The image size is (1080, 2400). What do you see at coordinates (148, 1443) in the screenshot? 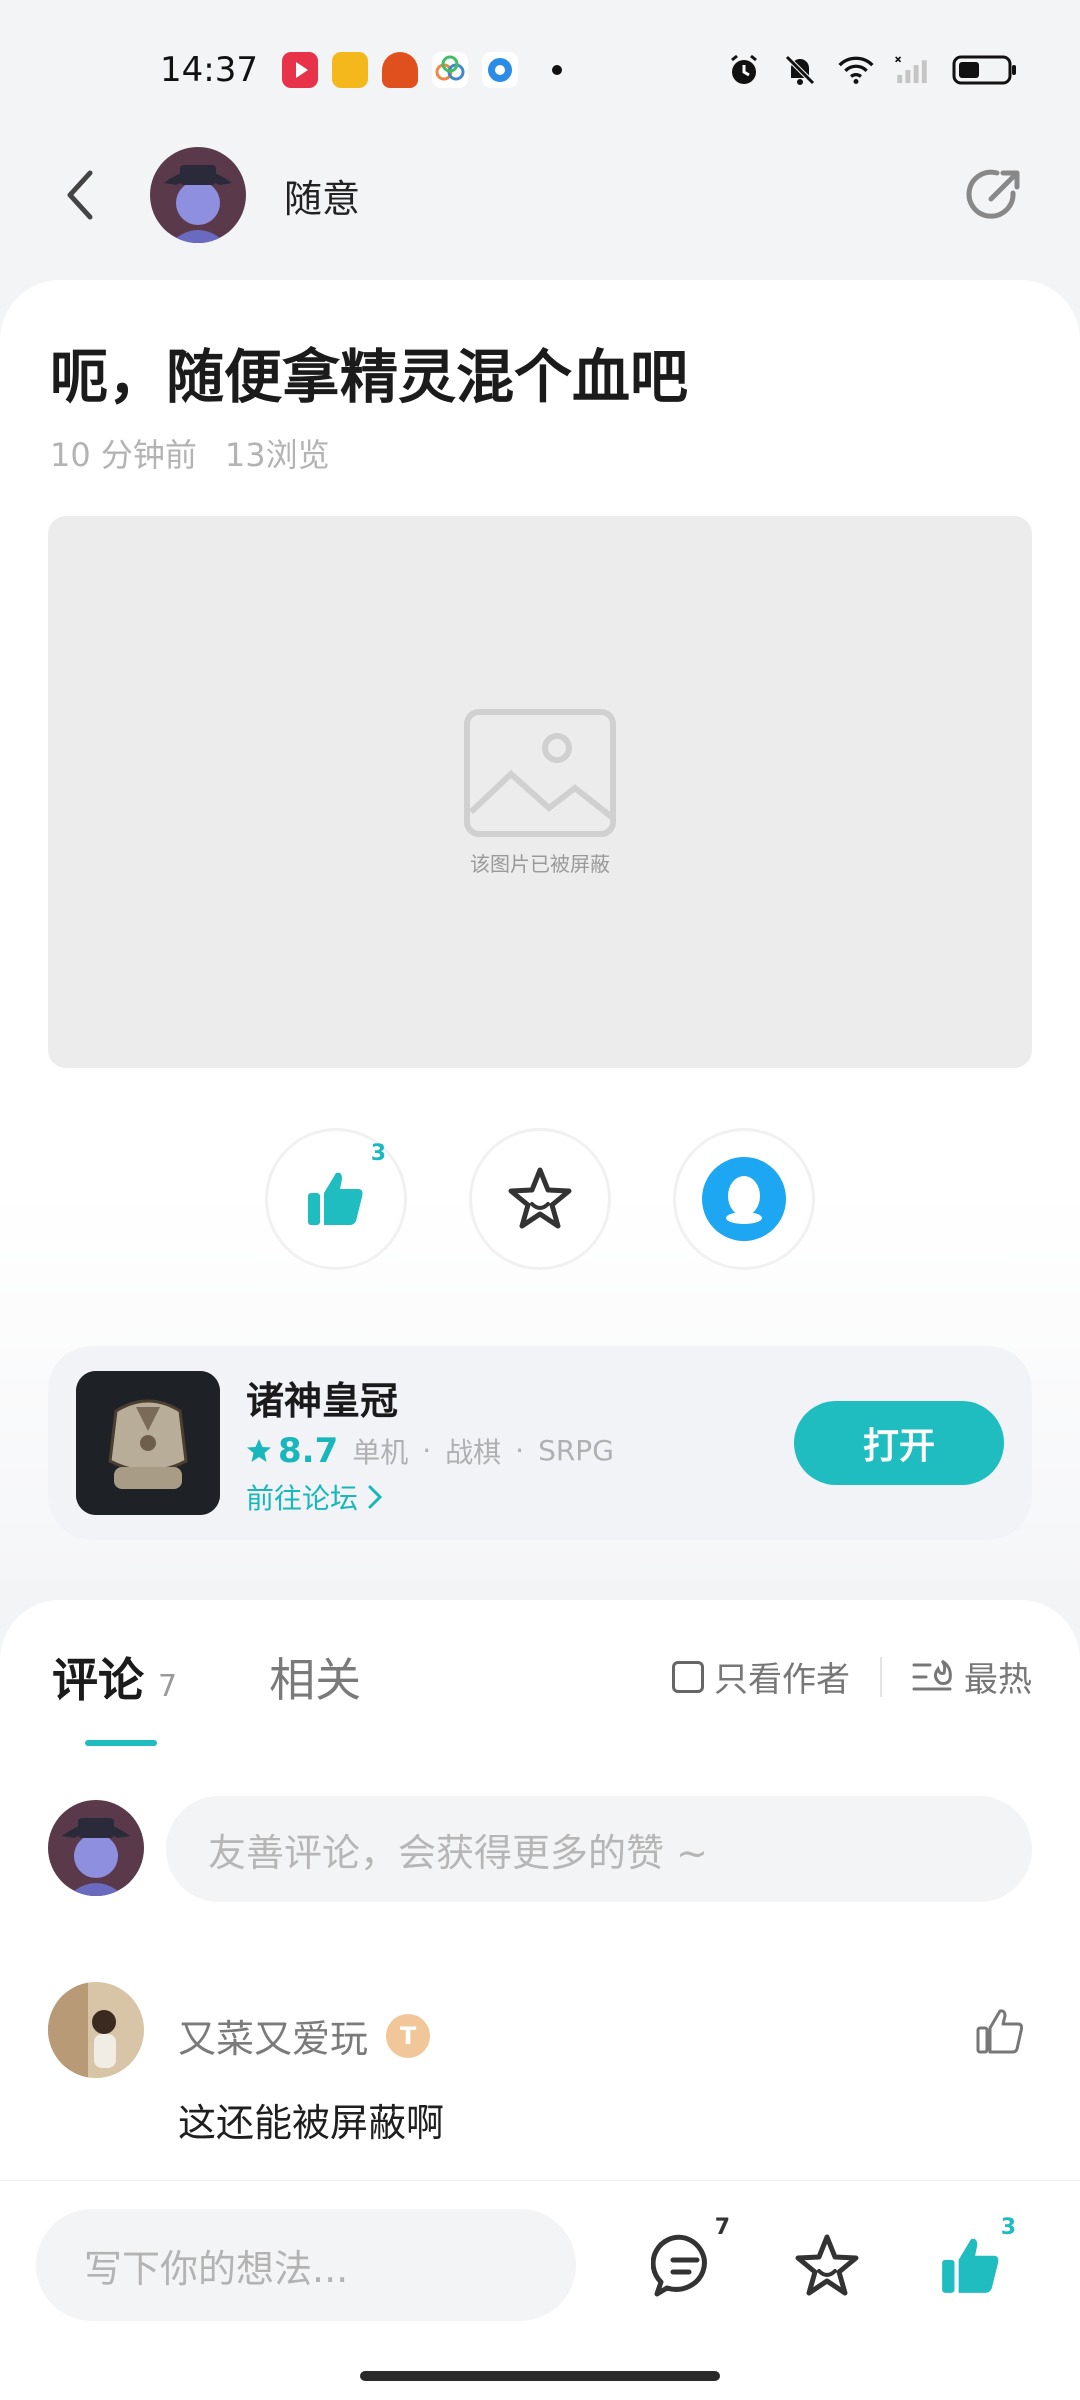
I see `game-icon` at bounding box center [148, 1443].